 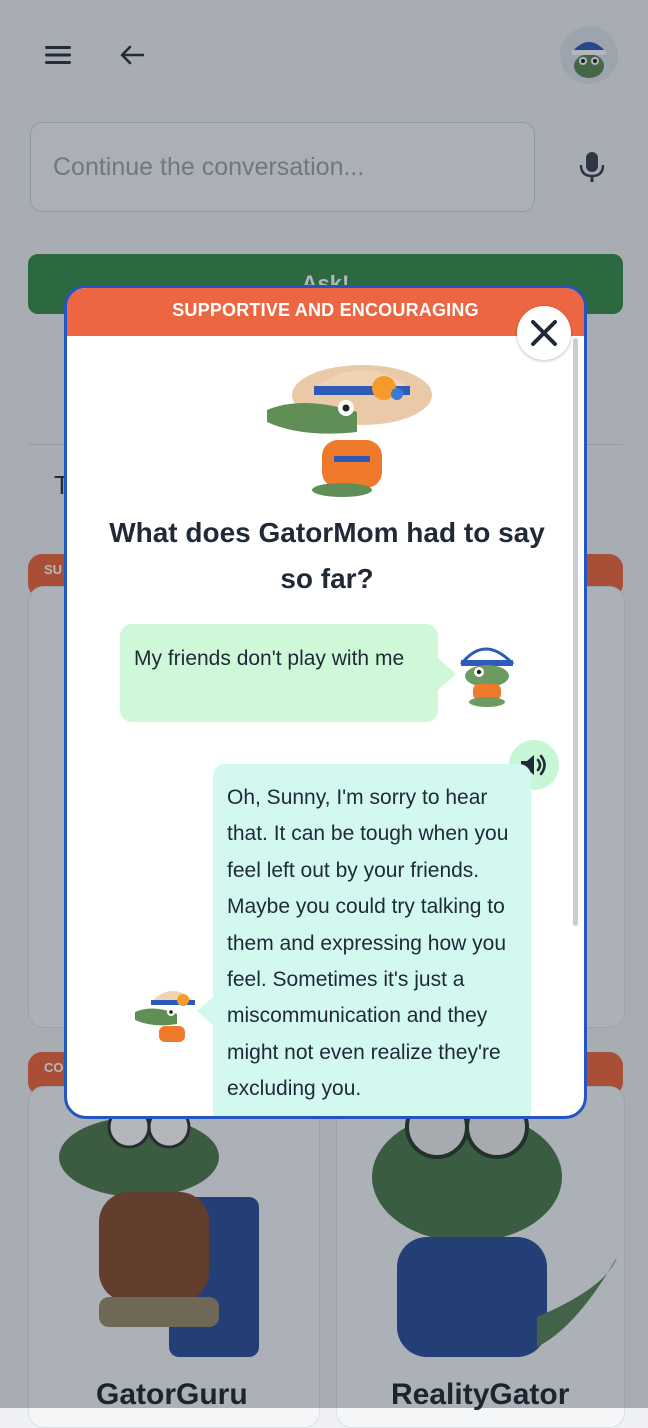 What do you see at coordinates (487, 673) in the screenshot?
I see `user-gator-avatar` at bounding box center [487, 673].